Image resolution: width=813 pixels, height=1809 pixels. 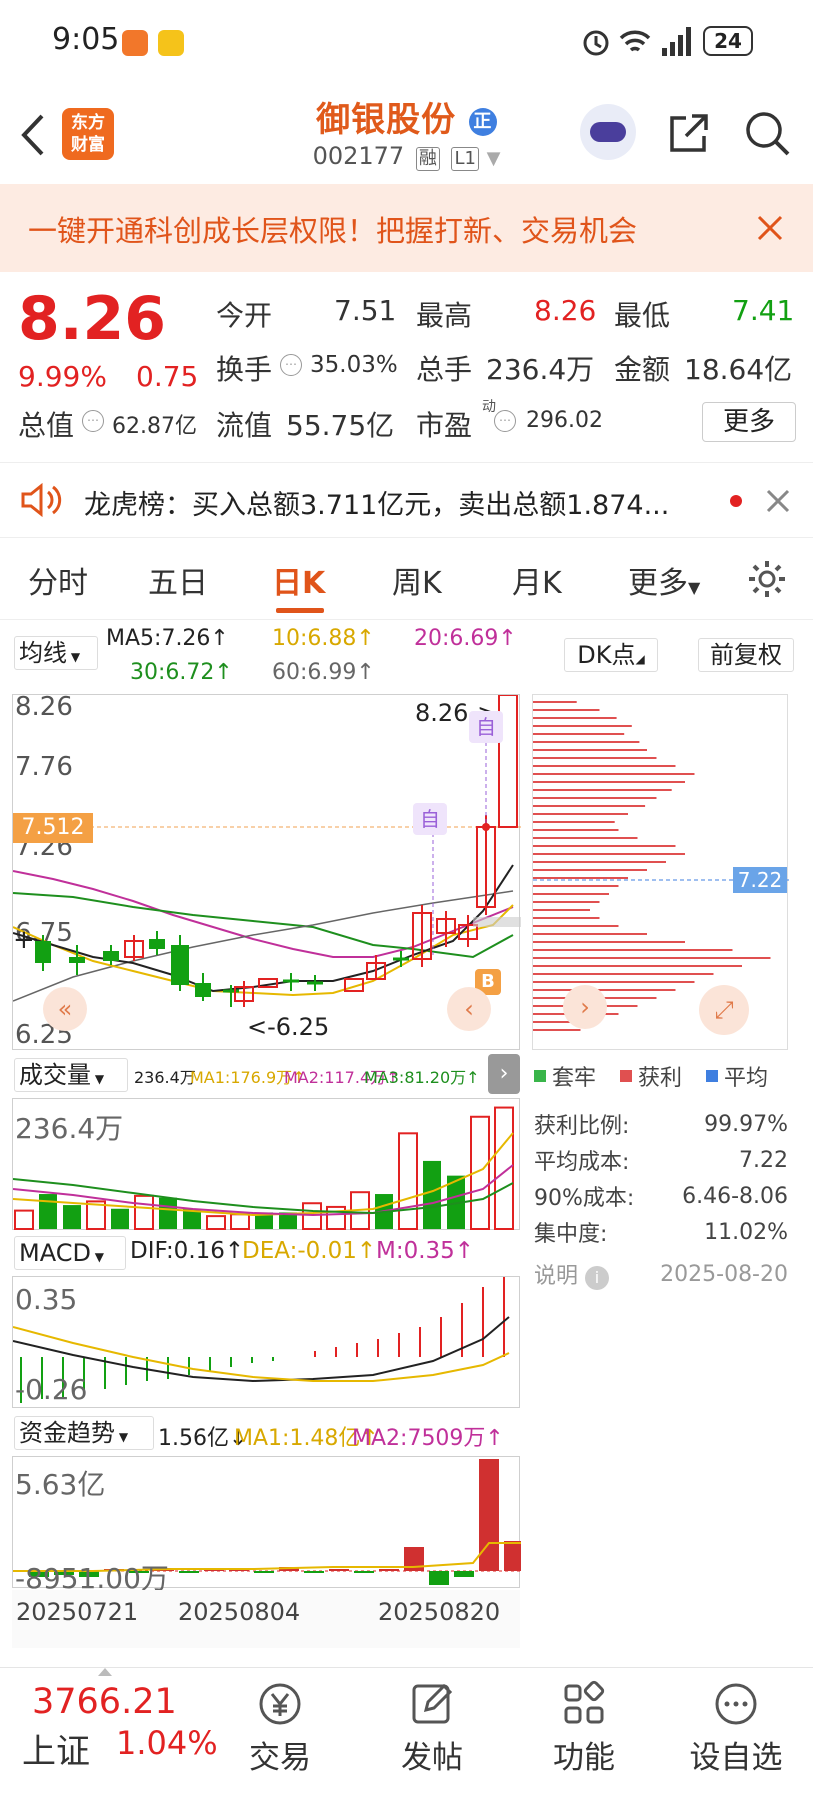 What do you see at coordinates (62, 376) in the screenshot?
I see `change-percent: 9.99%` at bounding box center [62, 376].